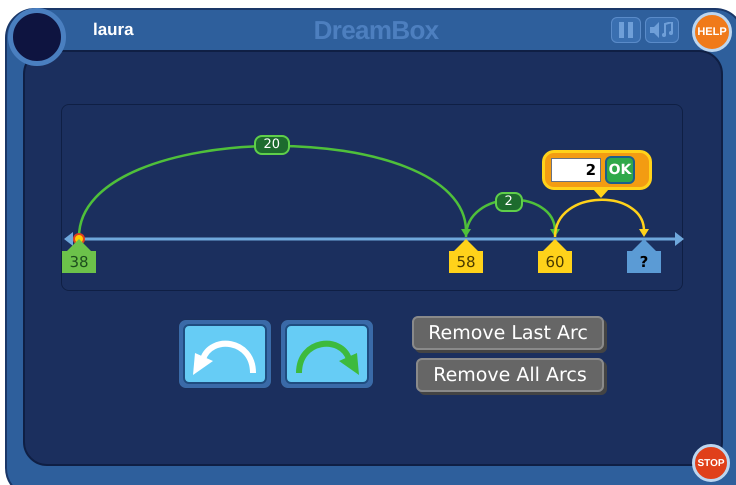  Describe the element at coordinates (626, 30) in the screenshot. I see `pause-icon` at that location.